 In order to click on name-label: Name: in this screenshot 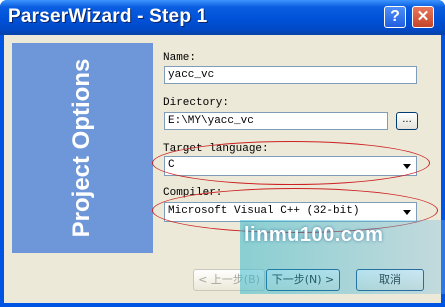, I will do `click(180, 58)`.